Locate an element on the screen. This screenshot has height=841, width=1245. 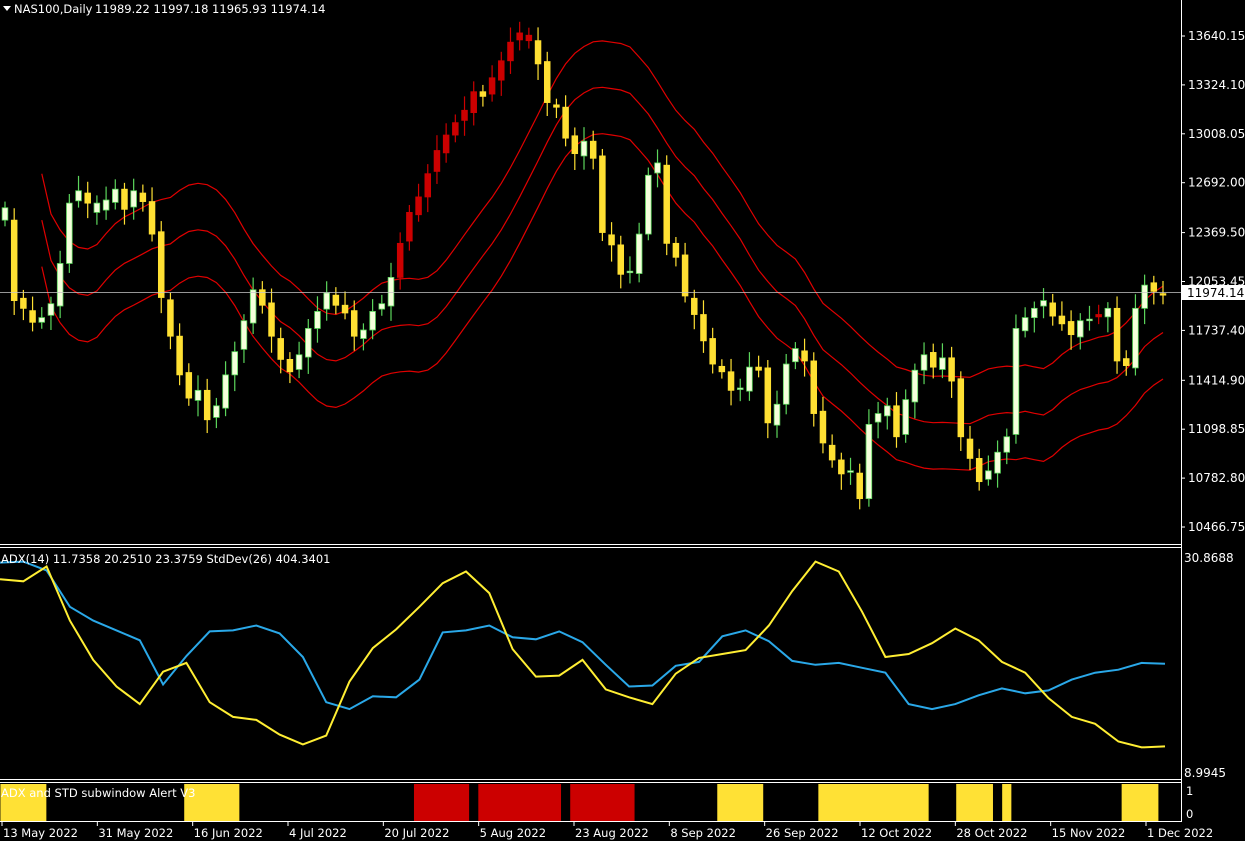
time-tick-label: 13 May 2022 is located at coordinates (40, 833).